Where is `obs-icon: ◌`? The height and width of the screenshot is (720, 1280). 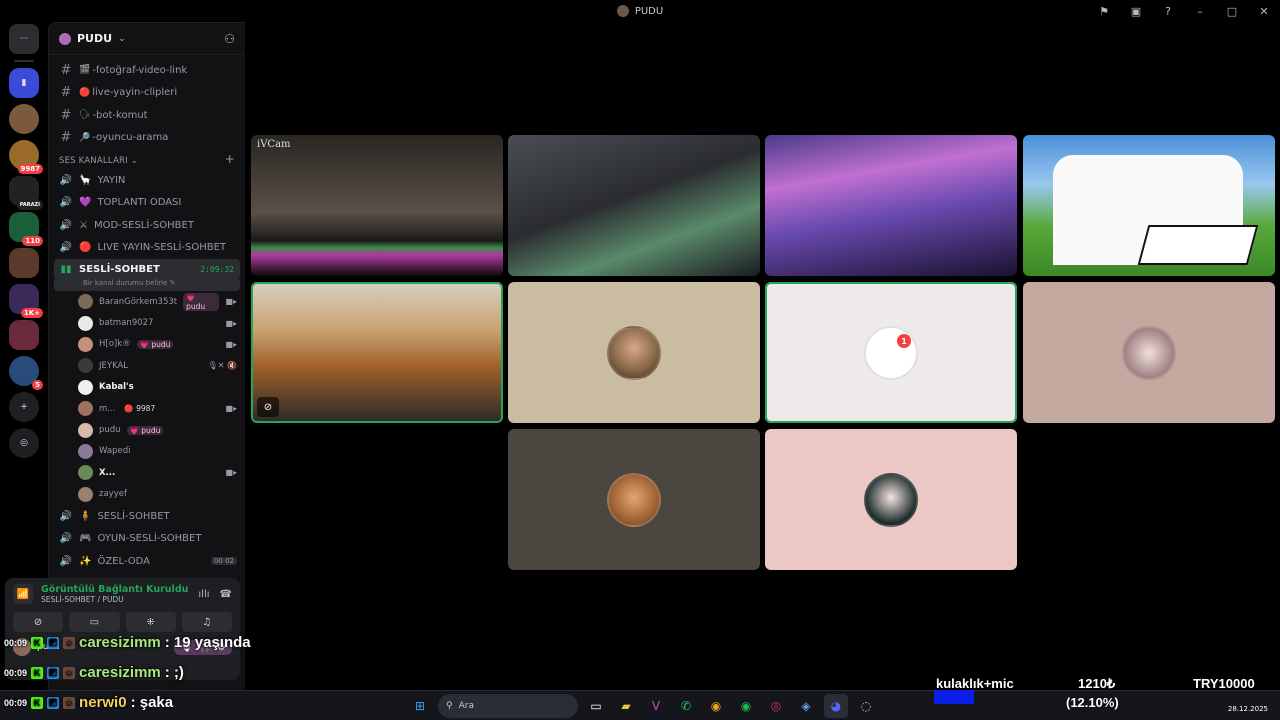
obs-icon: ◌ is located at coordinates (866, 706).